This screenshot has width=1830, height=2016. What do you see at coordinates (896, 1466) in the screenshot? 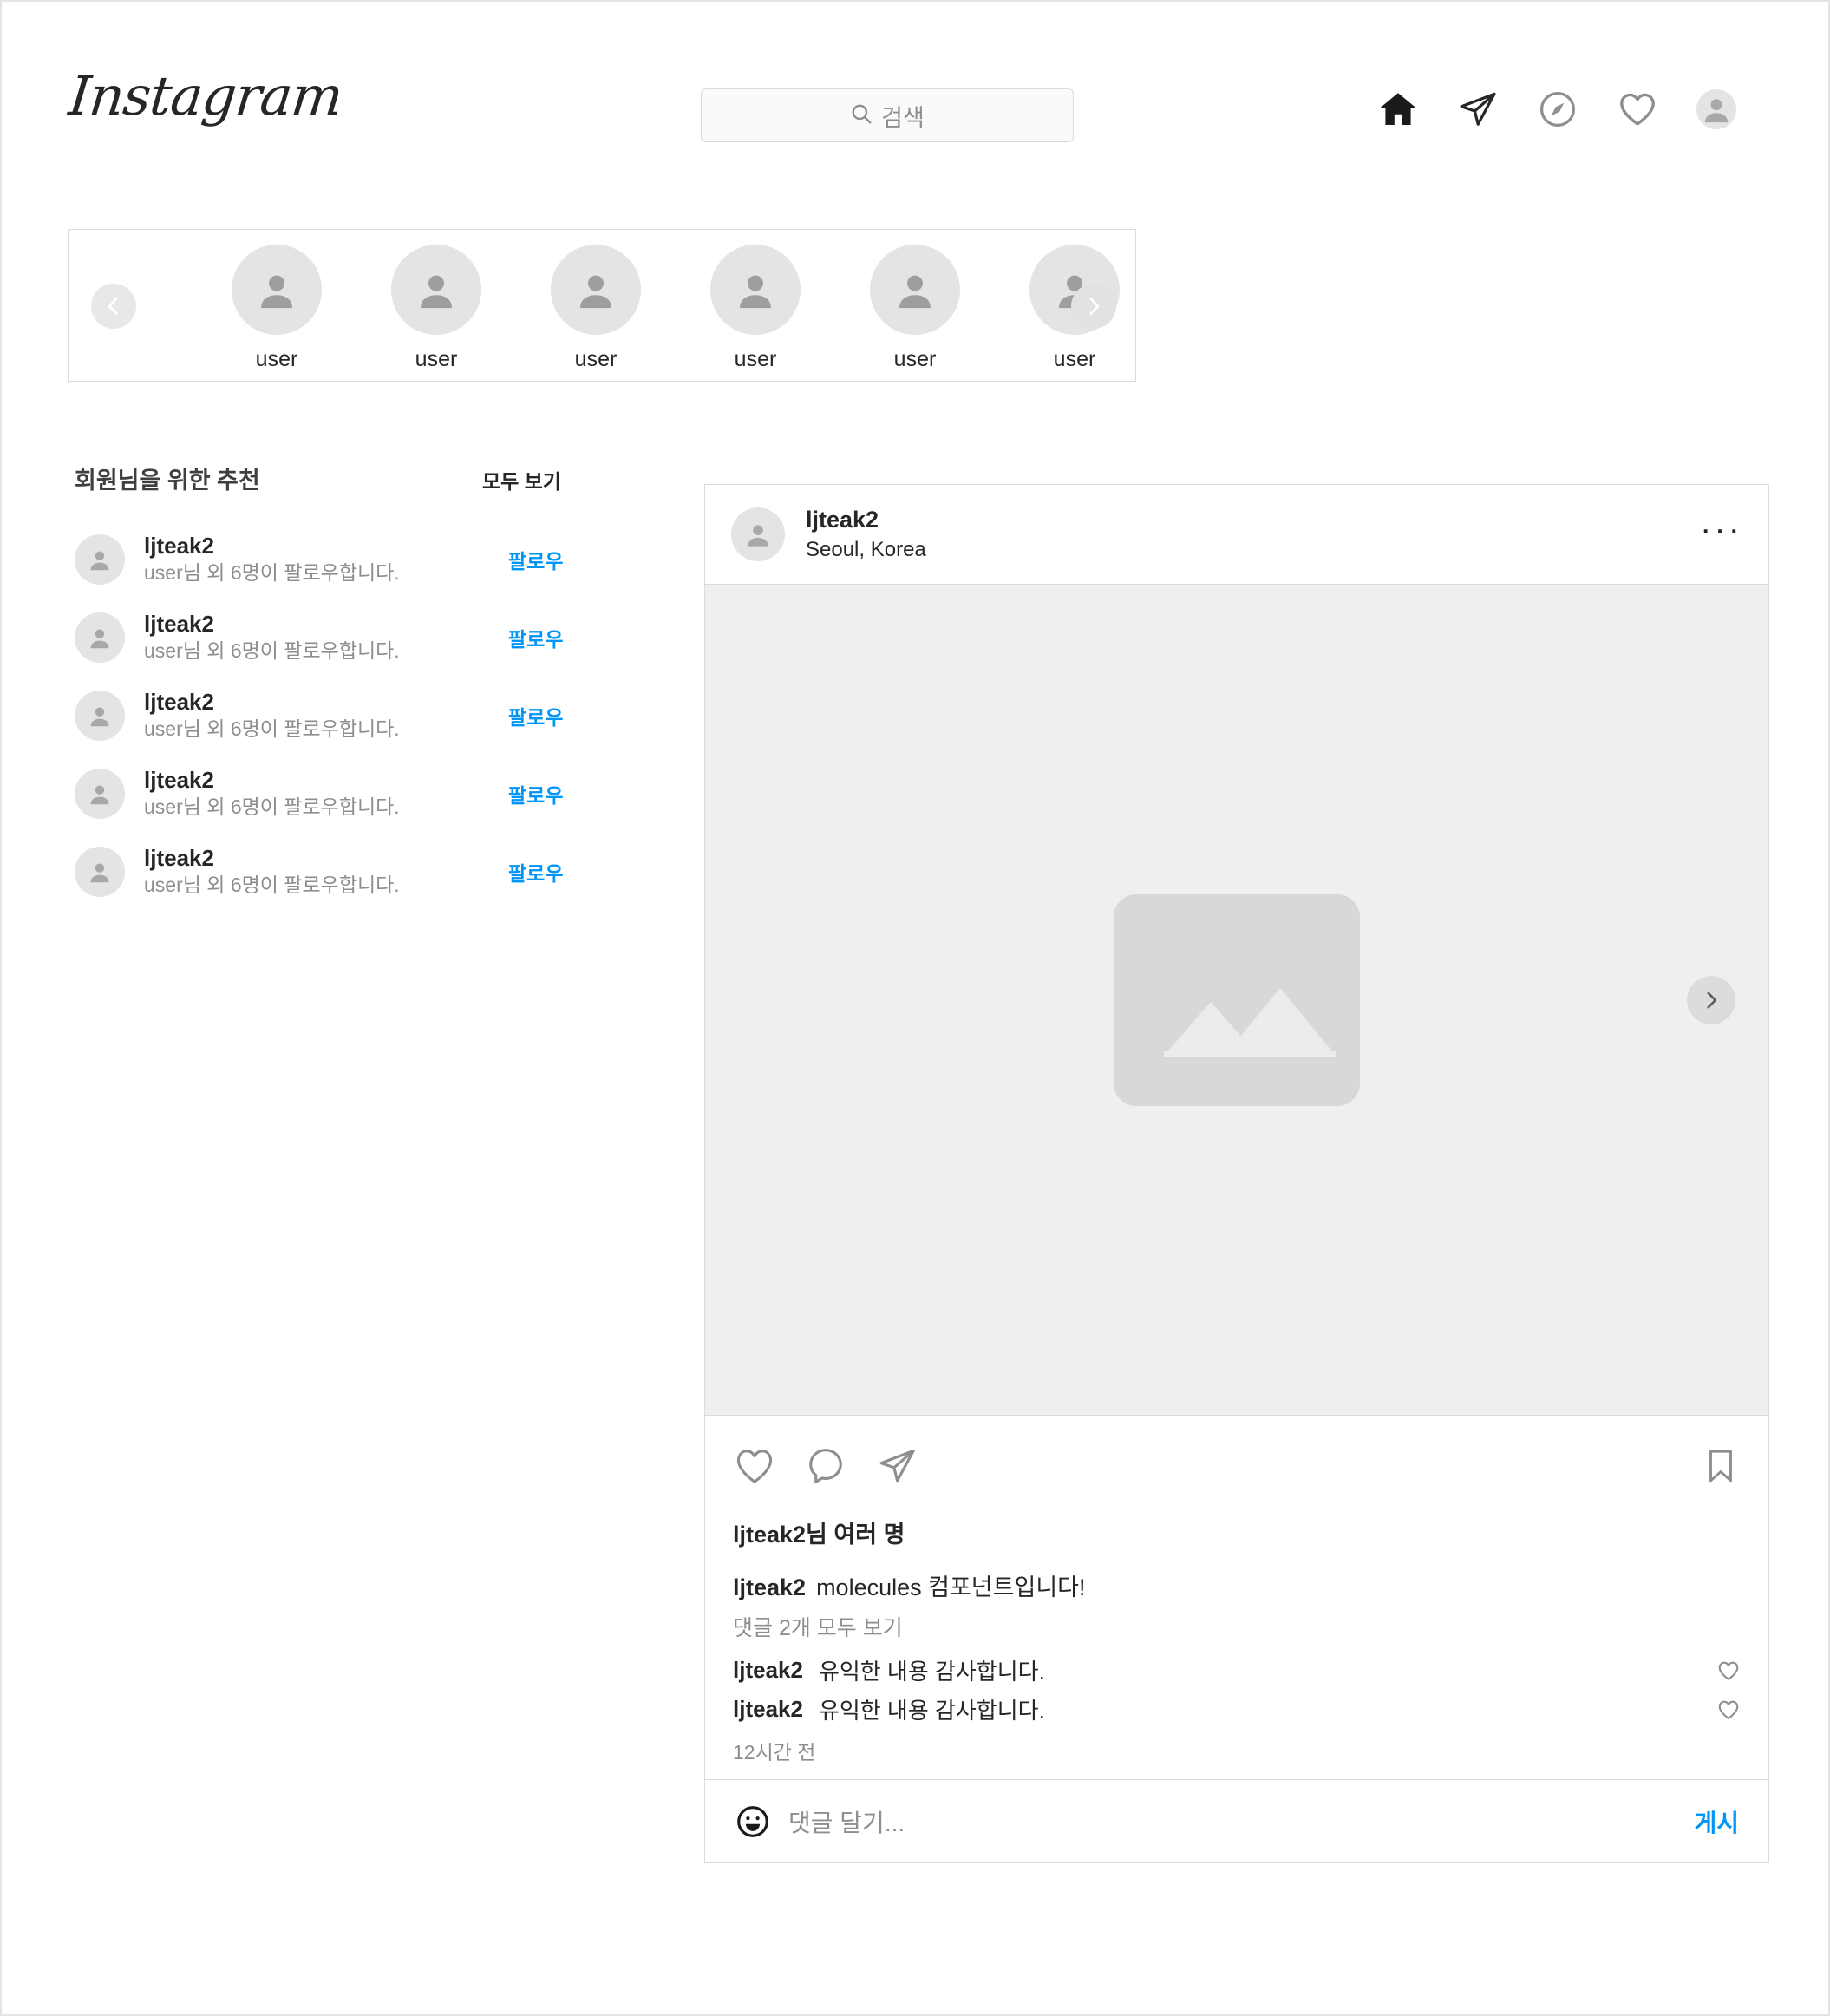
I see `send-paper-plane-icon` at bounding box center [896, 1466].